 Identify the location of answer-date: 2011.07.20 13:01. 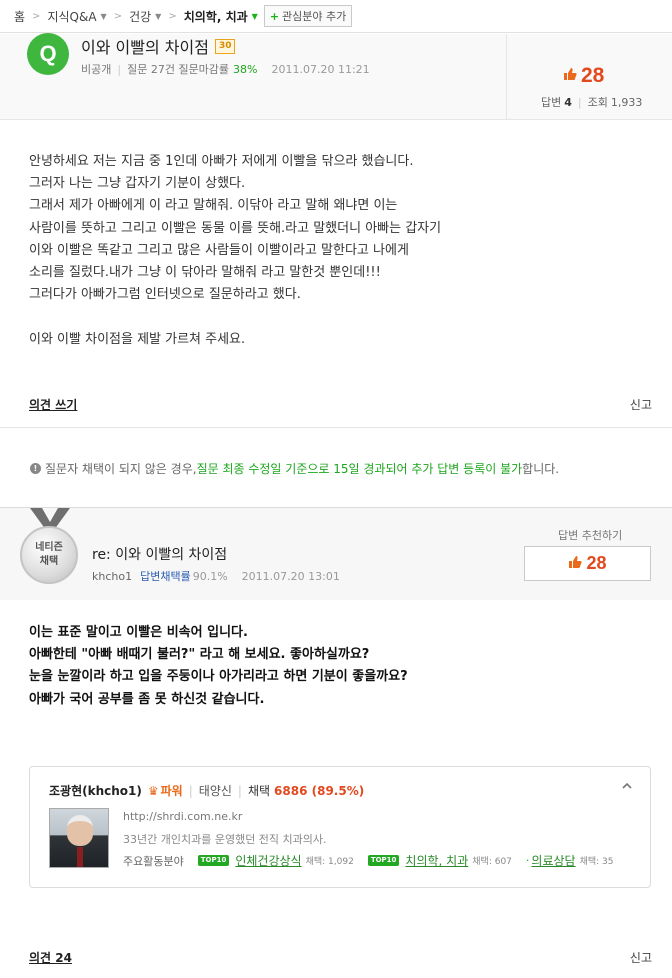
(290, 576).